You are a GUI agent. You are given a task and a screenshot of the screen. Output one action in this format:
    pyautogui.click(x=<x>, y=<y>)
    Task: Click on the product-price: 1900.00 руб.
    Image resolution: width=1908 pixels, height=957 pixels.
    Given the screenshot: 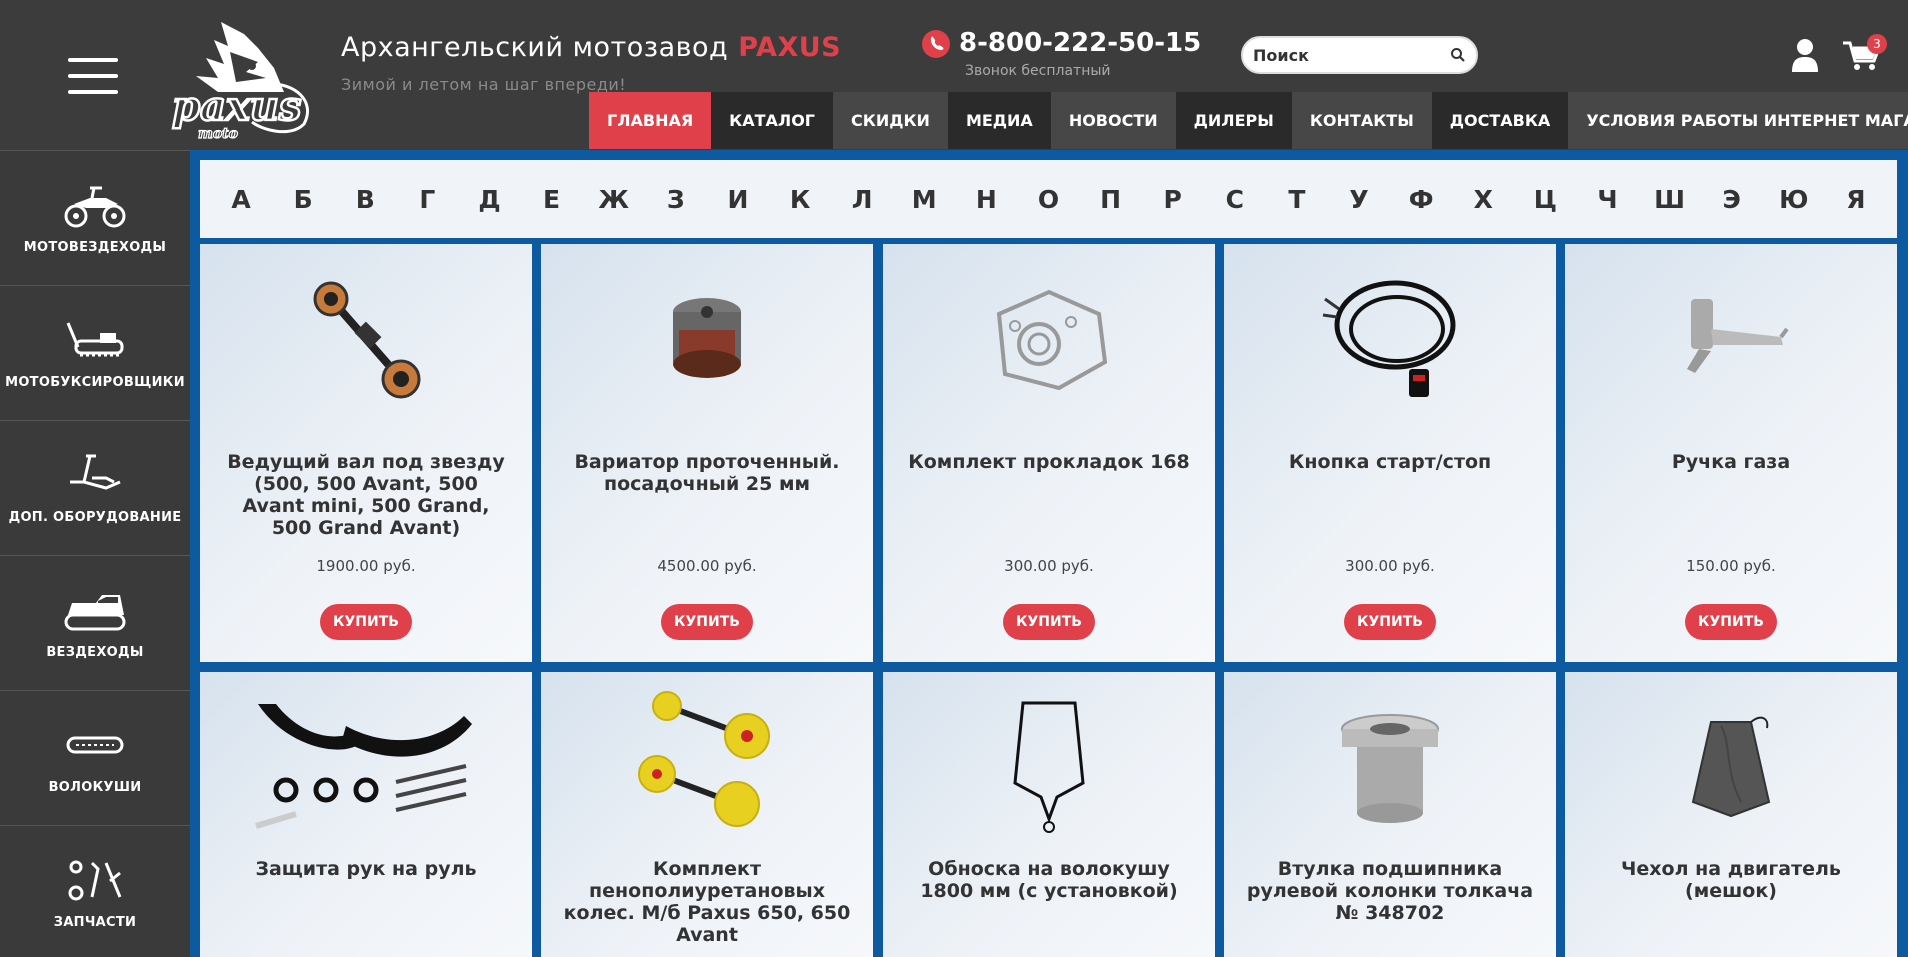 What is the action you would take?
    pyautogui.click(x=366, y=566)
    